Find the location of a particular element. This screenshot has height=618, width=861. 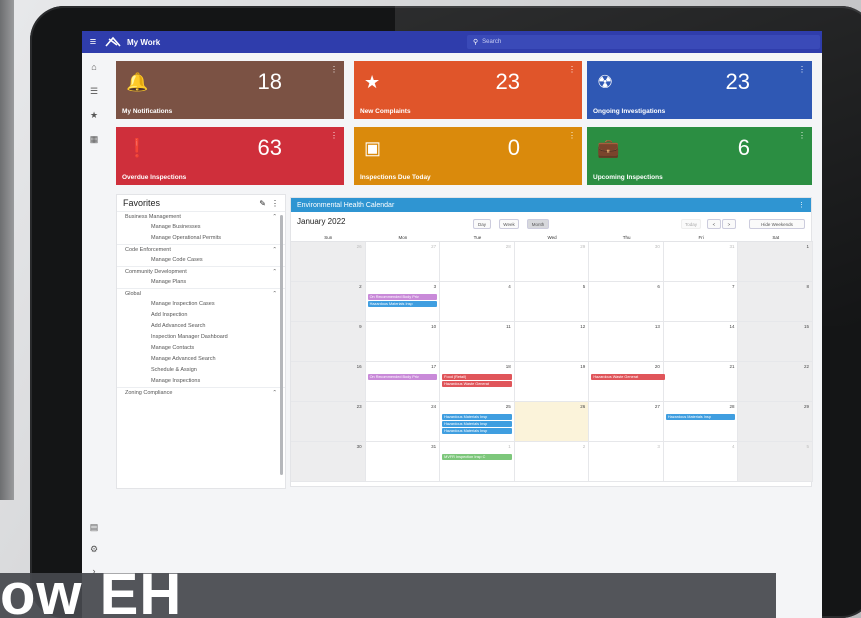

calendar-day: 24 is located at coordinates (403, 422).